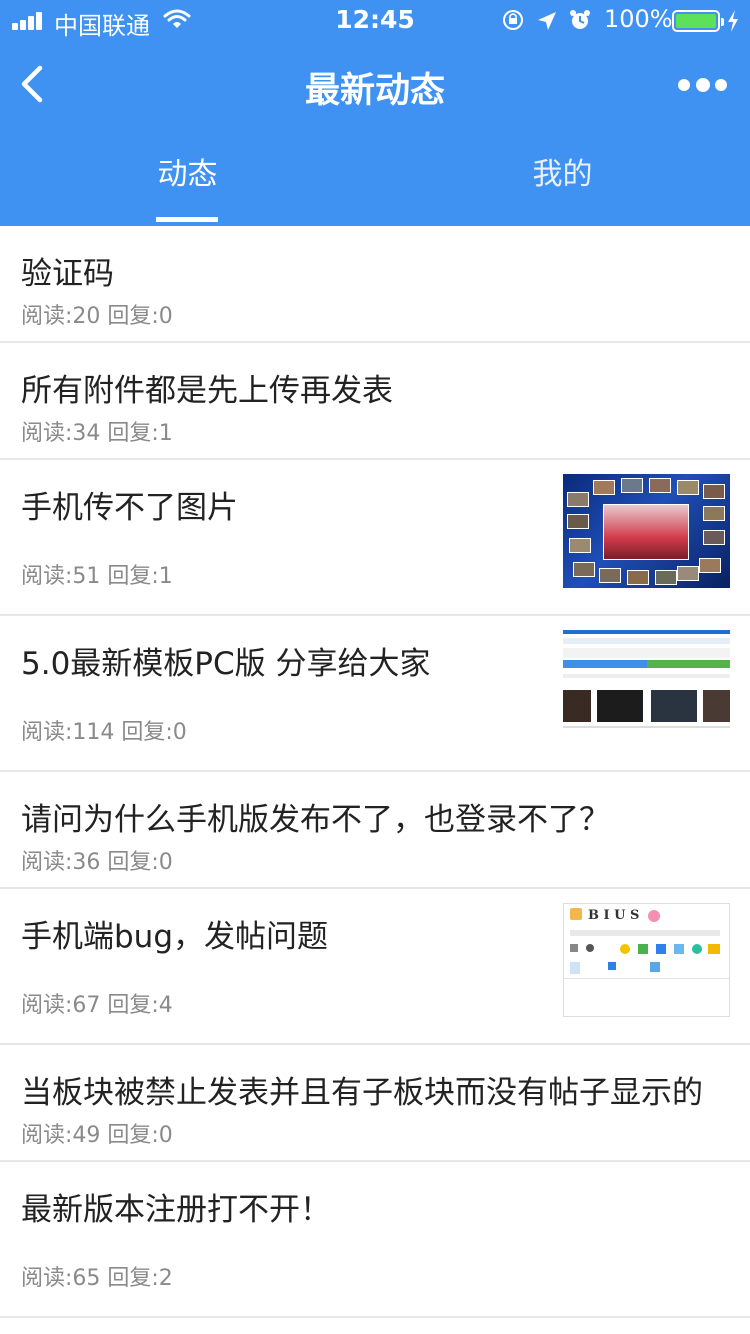  Describe the element at coordinates (187, 219) in the screenshot. I see `tab-active-indicator` at that location.